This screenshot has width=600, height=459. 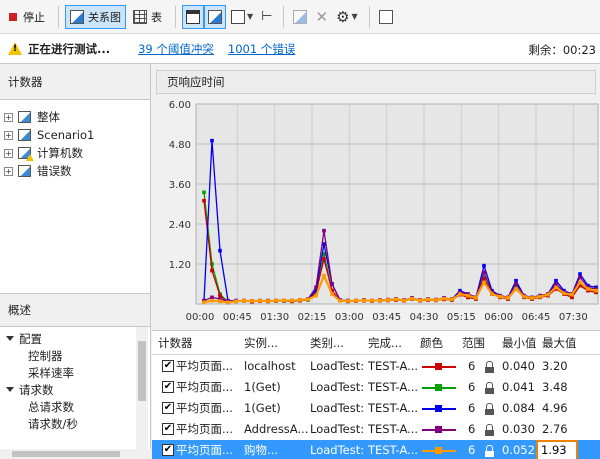 I want to click on stop-label: 停止, so click(x=34, y=17).